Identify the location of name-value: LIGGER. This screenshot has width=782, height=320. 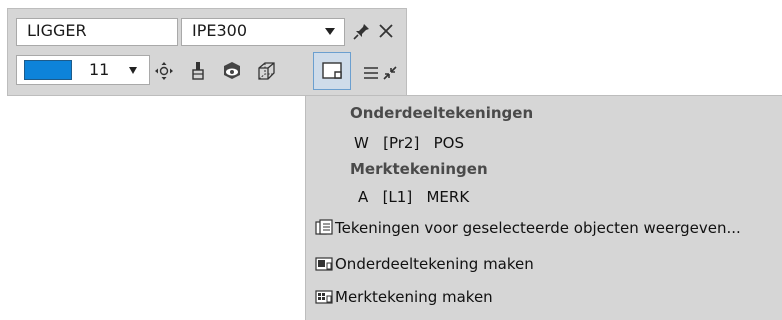
(57, 30).